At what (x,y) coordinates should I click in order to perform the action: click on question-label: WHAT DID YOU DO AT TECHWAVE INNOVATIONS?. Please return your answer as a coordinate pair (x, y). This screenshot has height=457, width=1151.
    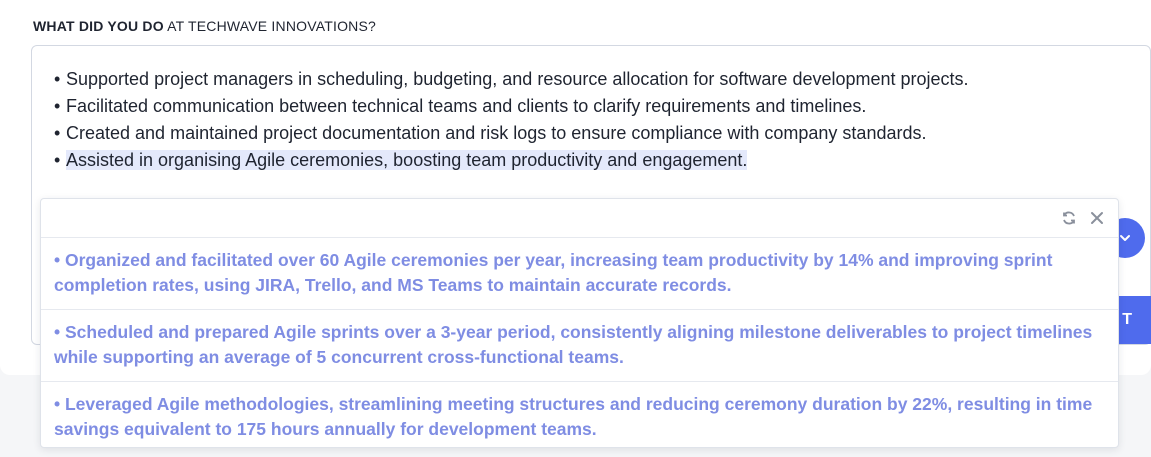
    Looking at the image, I should click on (204, 26).